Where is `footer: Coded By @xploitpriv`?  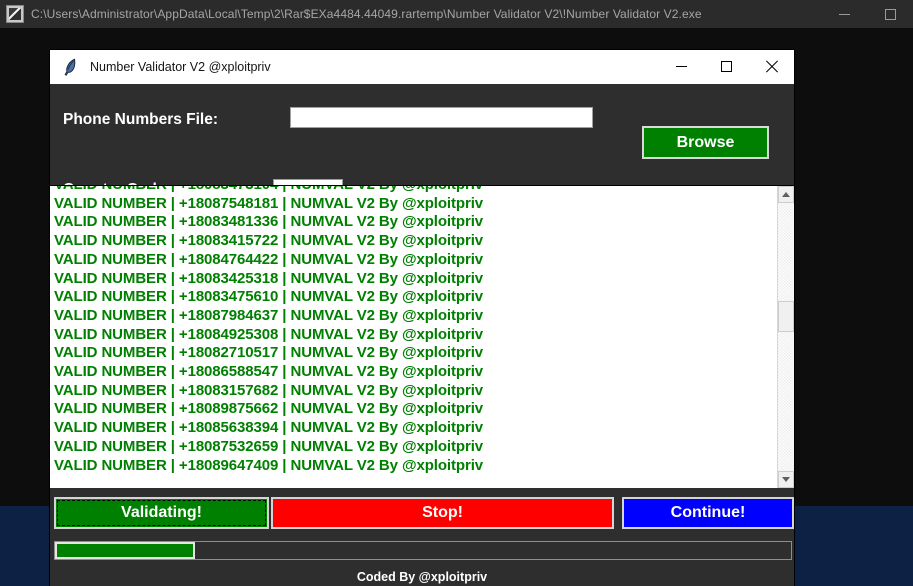
footer: Coded By @xploitpriv is located at coordinates (422, 576).